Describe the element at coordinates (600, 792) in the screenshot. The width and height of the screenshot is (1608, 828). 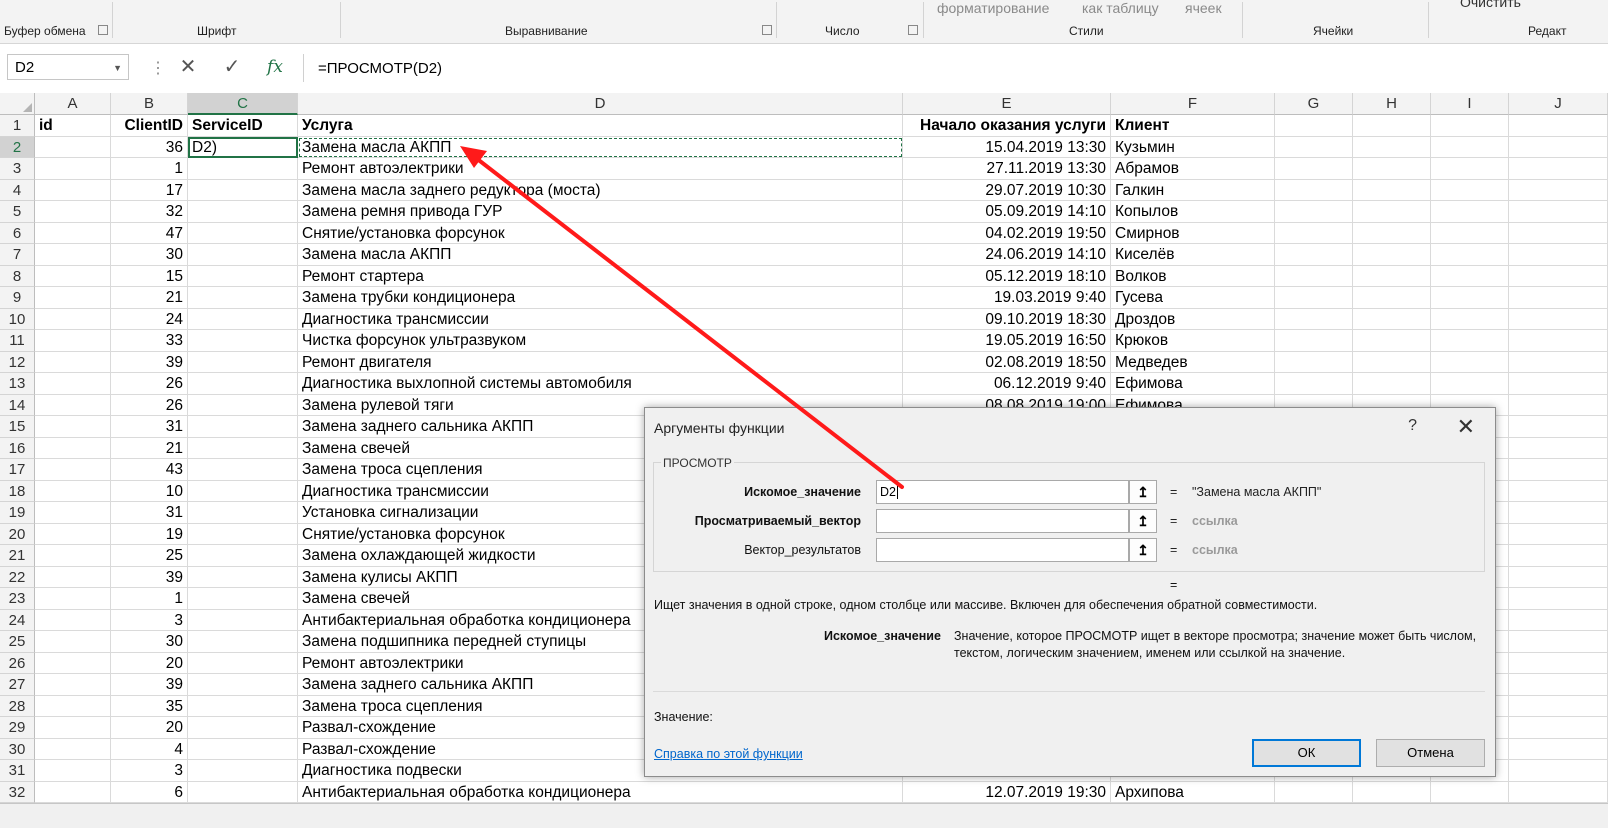
I see `cell-d: Антибактериальная обработка кондиционера` at that location.